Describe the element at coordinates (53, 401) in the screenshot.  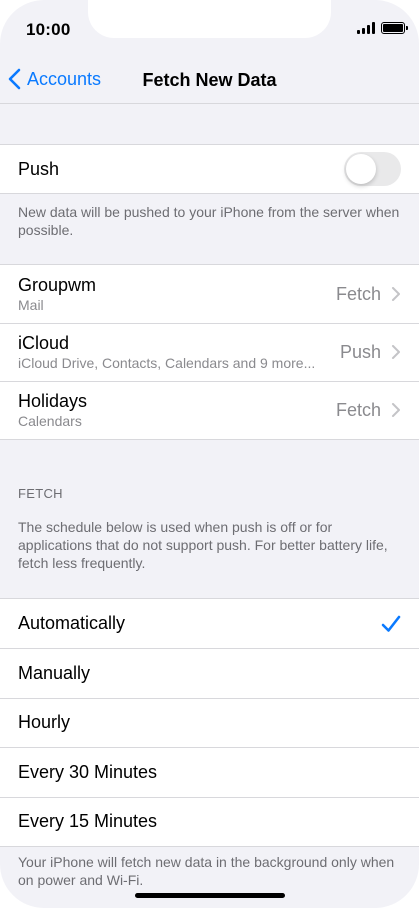
I see `account-name: Holidays` at that location.